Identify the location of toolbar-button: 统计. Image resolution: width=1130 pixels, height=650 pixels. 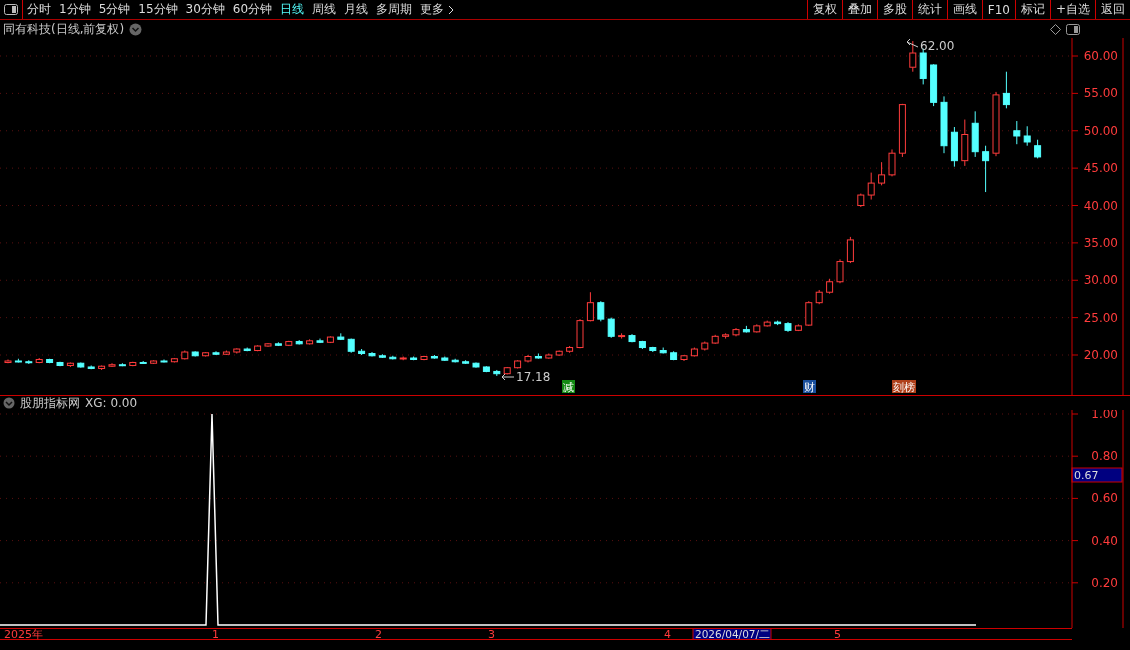
(929, 9).